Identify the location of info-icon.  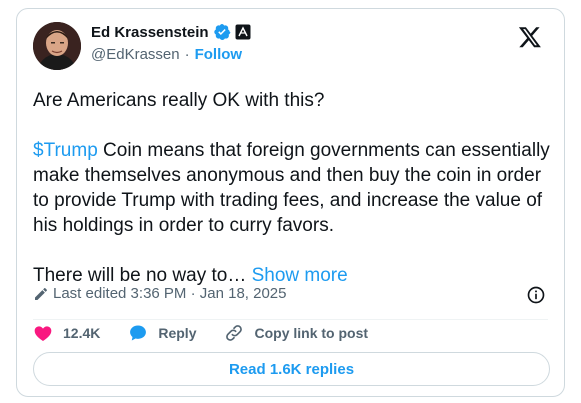
(536, 295).